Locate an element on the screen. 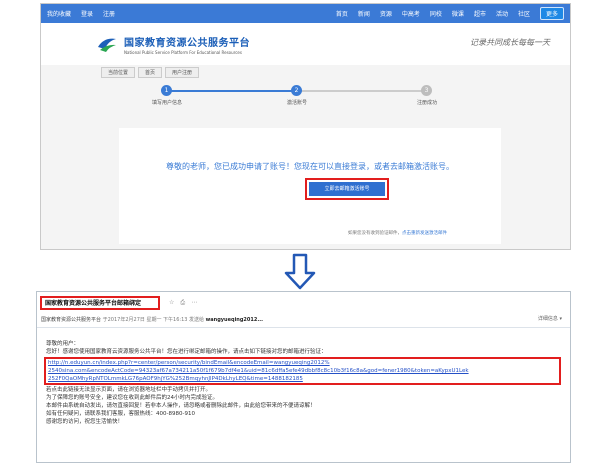 The width and height of the screenshot is (600, 473). resend-email-link: 点击重新发送激活邮件 is located at coordinates (424, 233).